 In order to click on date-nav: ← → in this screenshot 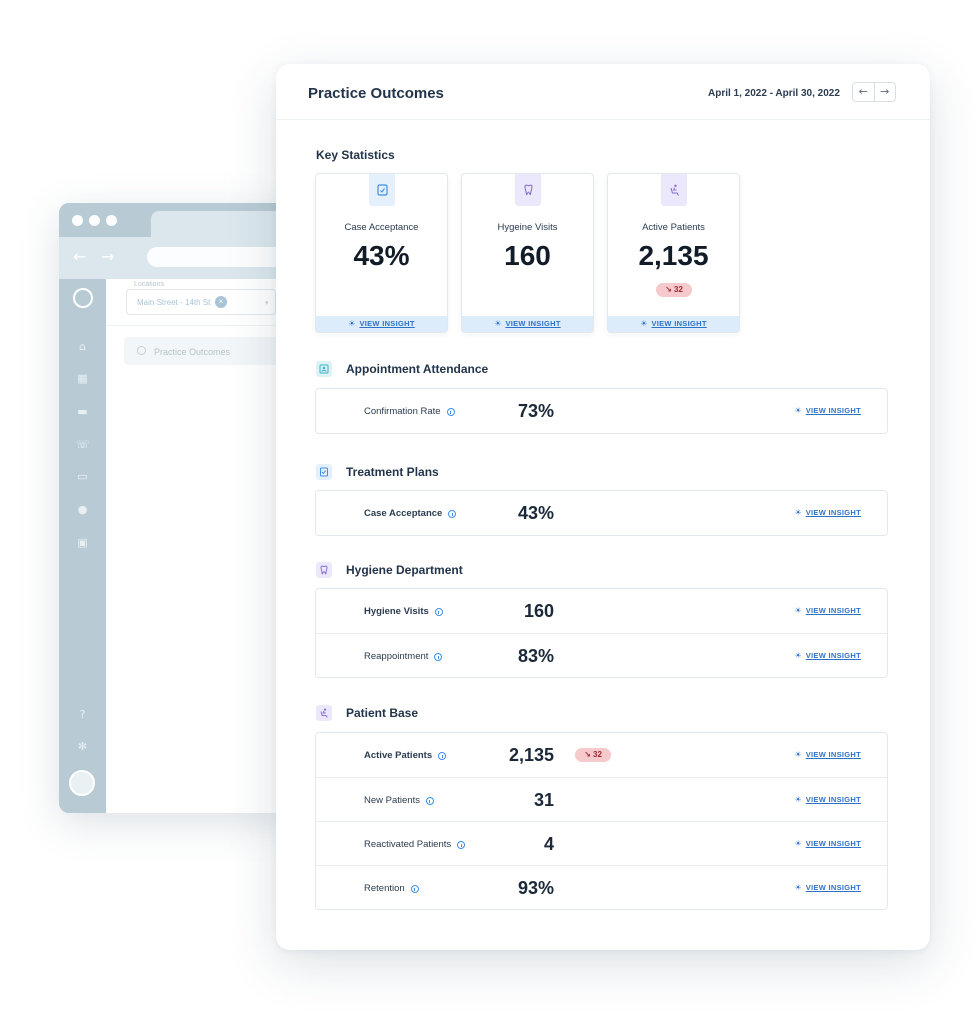, I will do `click(874, 92)`.